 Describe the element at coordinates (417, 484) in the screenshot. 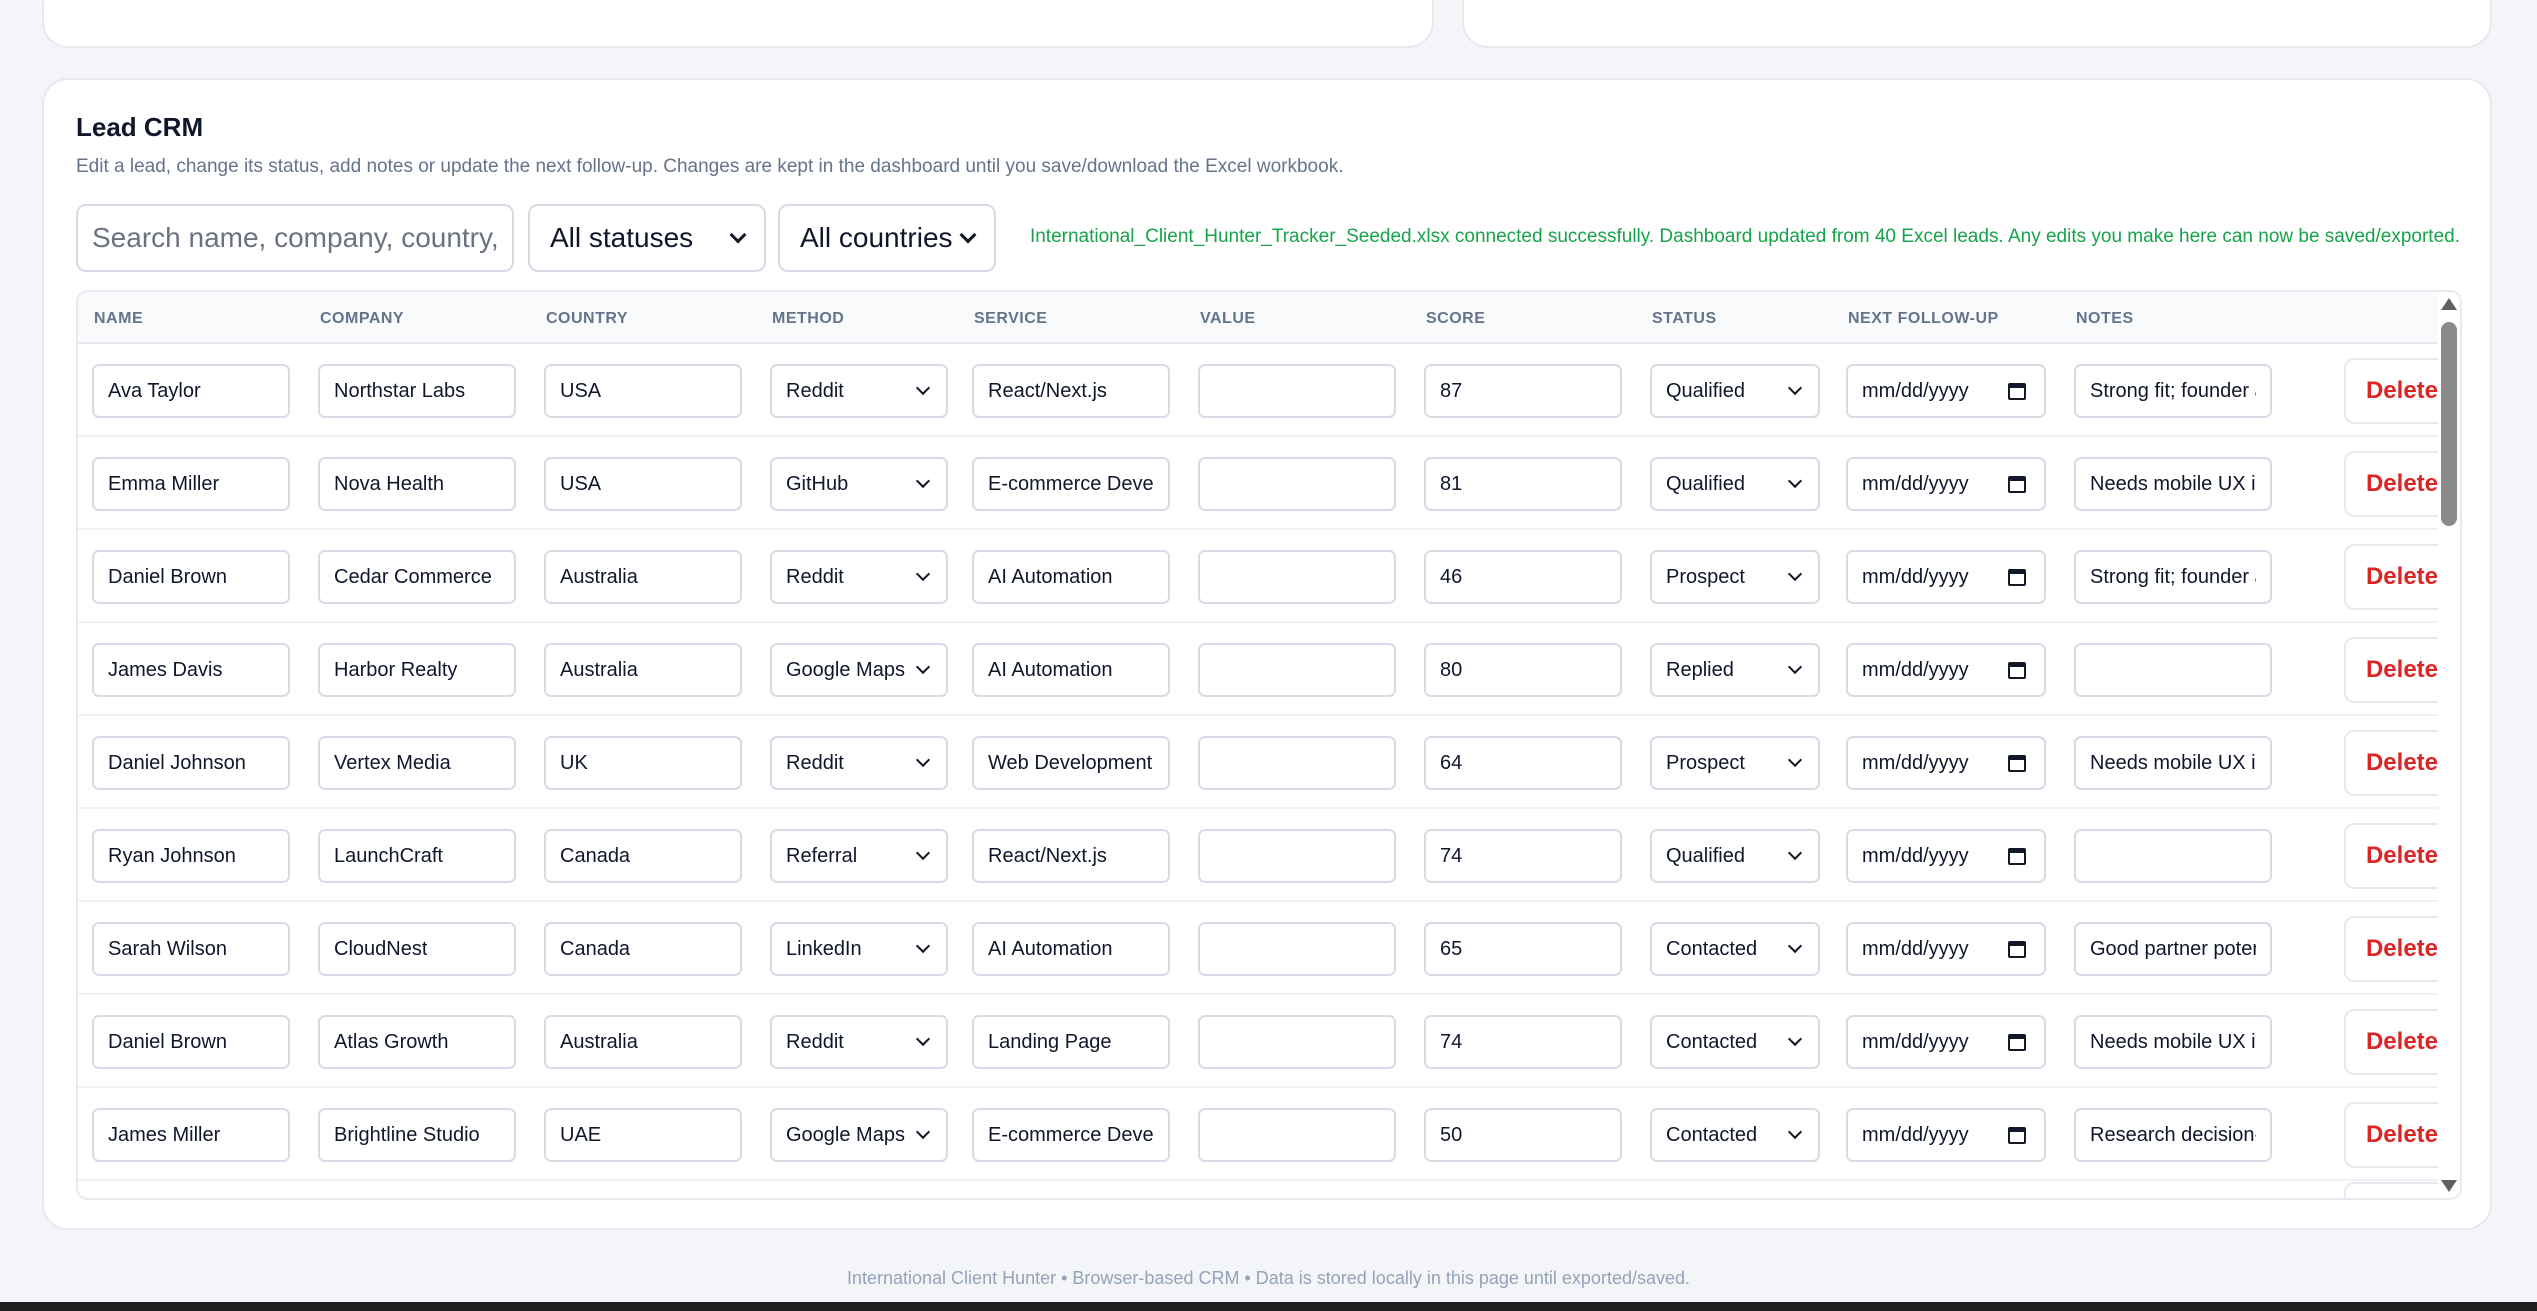

I see `company-input: Nova Health` at that location.